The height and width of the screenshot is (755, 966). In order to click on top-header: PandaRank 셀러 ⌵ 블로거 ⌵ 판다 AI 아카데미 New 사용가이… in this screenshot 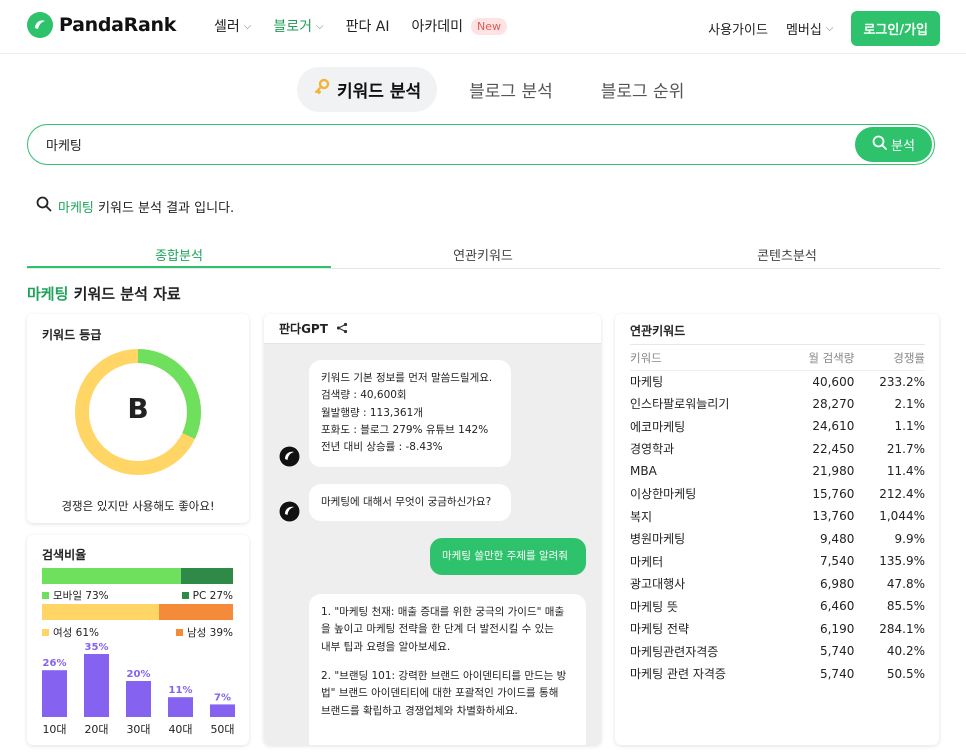, I will do `click(483, 27)`.